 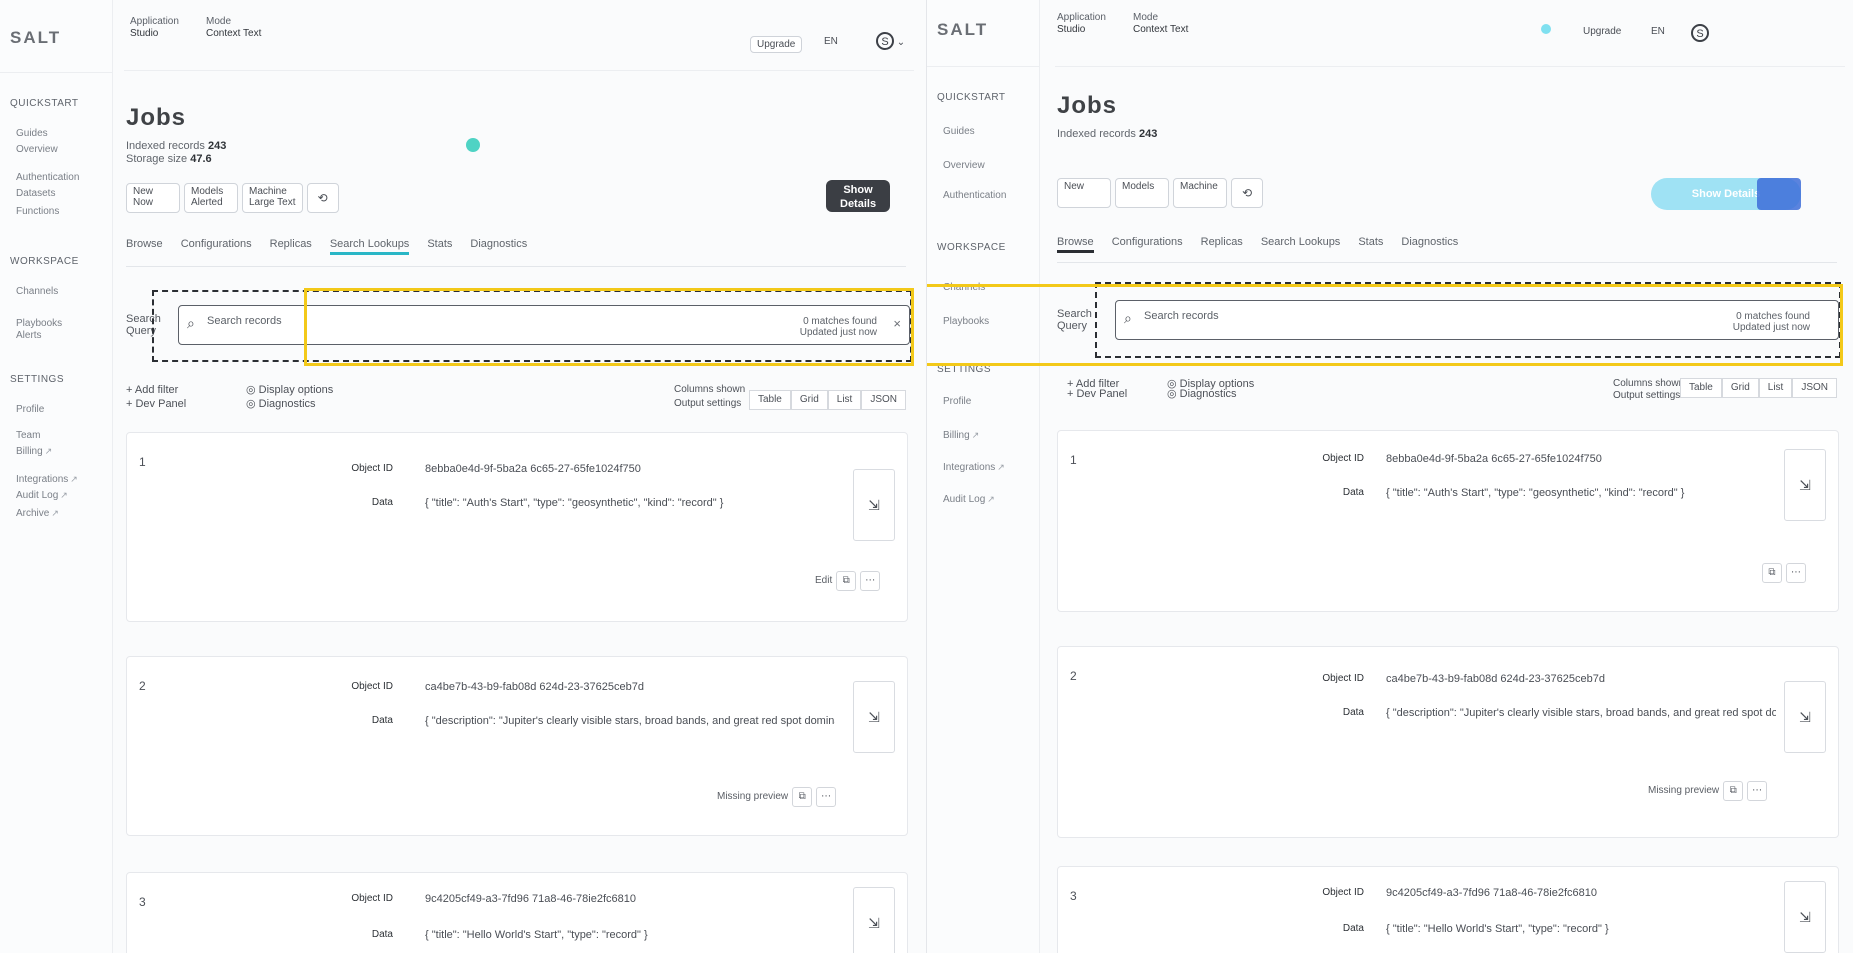 I want to click on filter-models-select: Models, so click(x=1142, y=193).